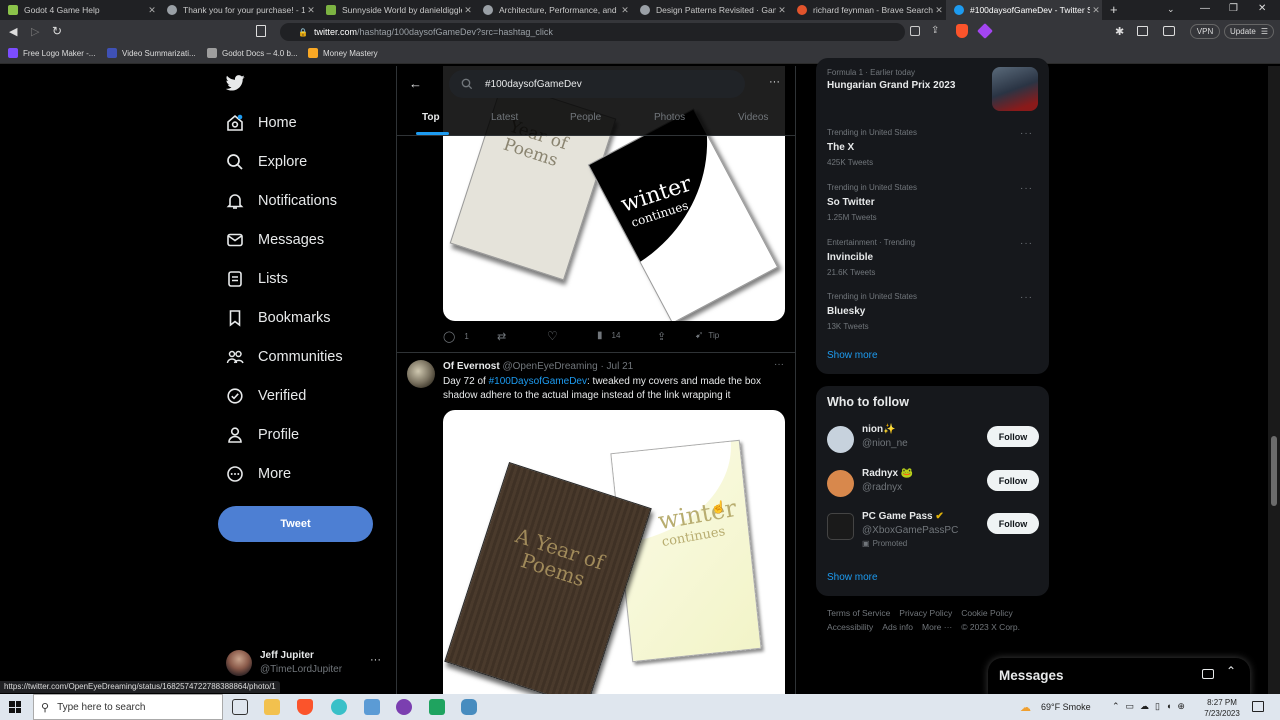 The width and height of the screenshot is (1280, 720). What do you see at coordinates (669, 117) in the screenshot?
I see `tab-photos: Photos` at bounding box center [669, 117].